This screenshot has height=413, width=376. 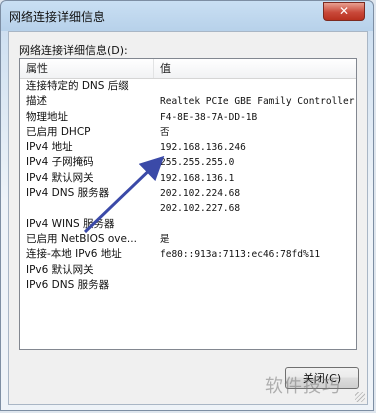 What do you see at coordinates (203, 148) in the screenshot?
I see `value-cell: 192.168.136.246` at bounding box center [203, 148].